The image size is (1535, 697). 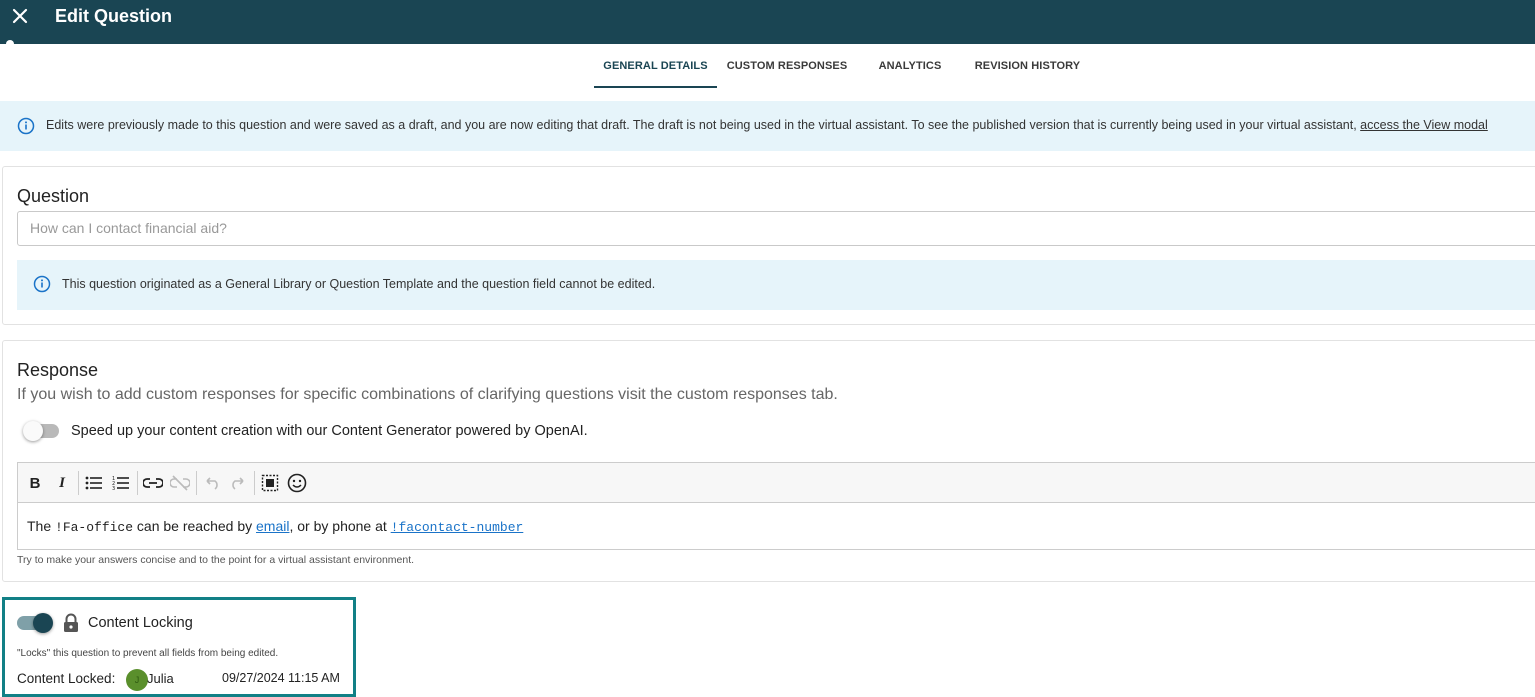 I want to click on bulleted-list-icon, so click(x=94, y=483).